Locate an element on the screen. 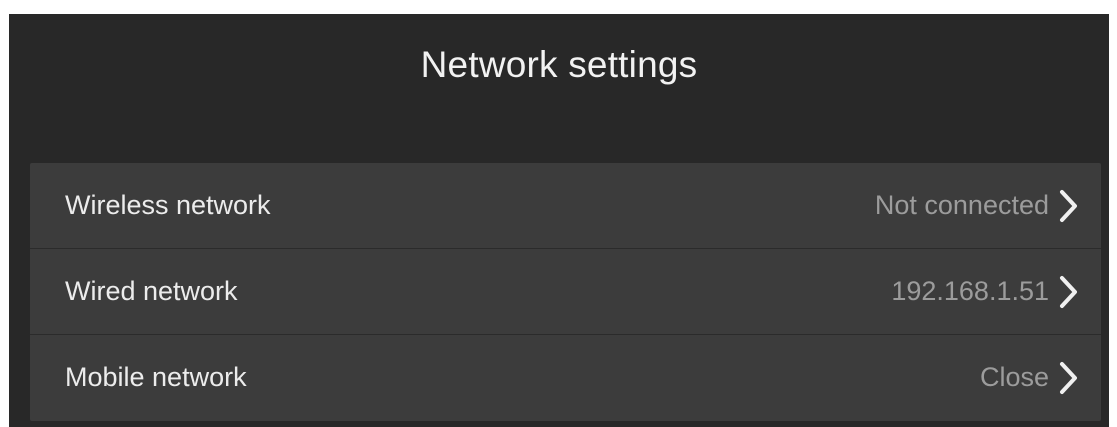 The image size is (1117, 427). mobile-network-value: Close is located at coordinates (1014, 377).